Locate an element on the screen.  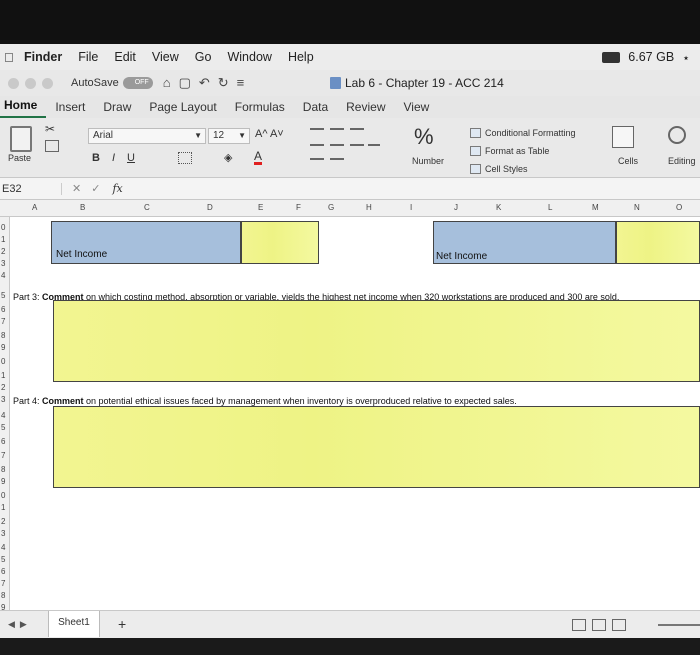
underline-button: U is located at coordinates (131, 158).